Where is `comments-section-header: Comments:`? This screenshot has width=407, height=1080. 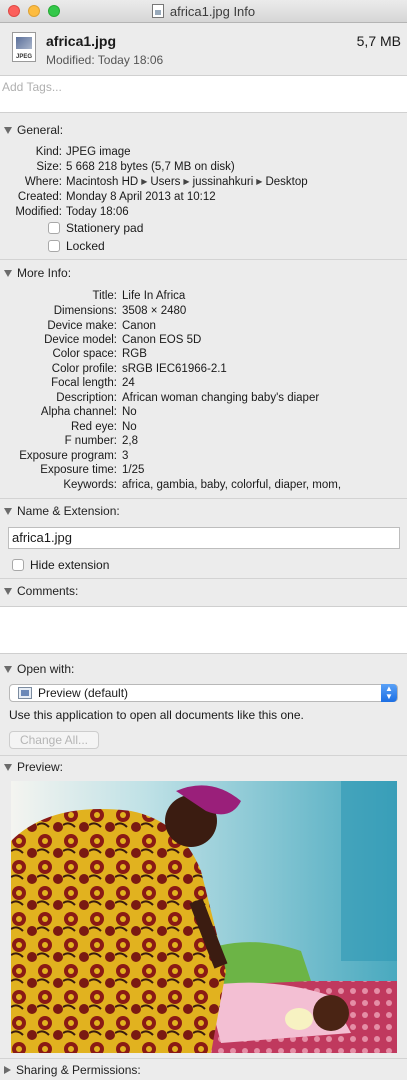 comments-section-header: Comments: is located at coordinates (41, 591).